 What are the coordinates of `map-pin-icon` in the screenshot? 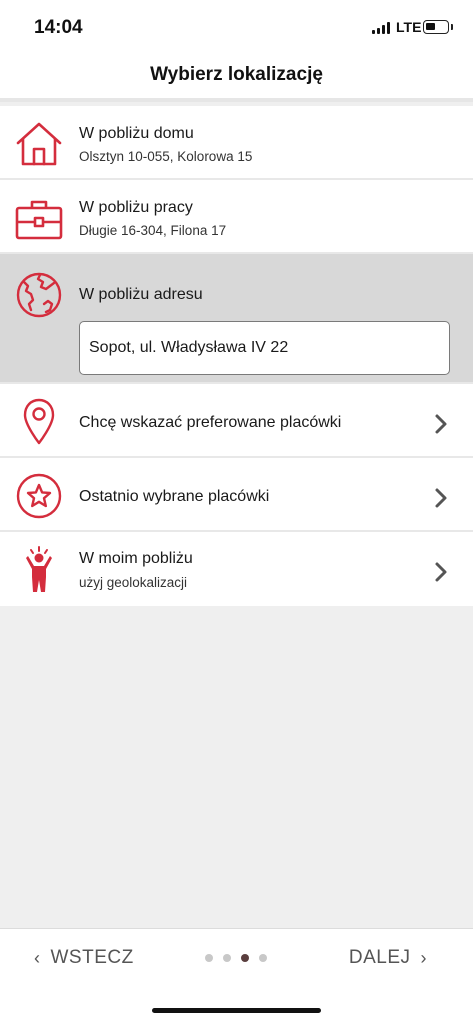 It's located at (39, 421).